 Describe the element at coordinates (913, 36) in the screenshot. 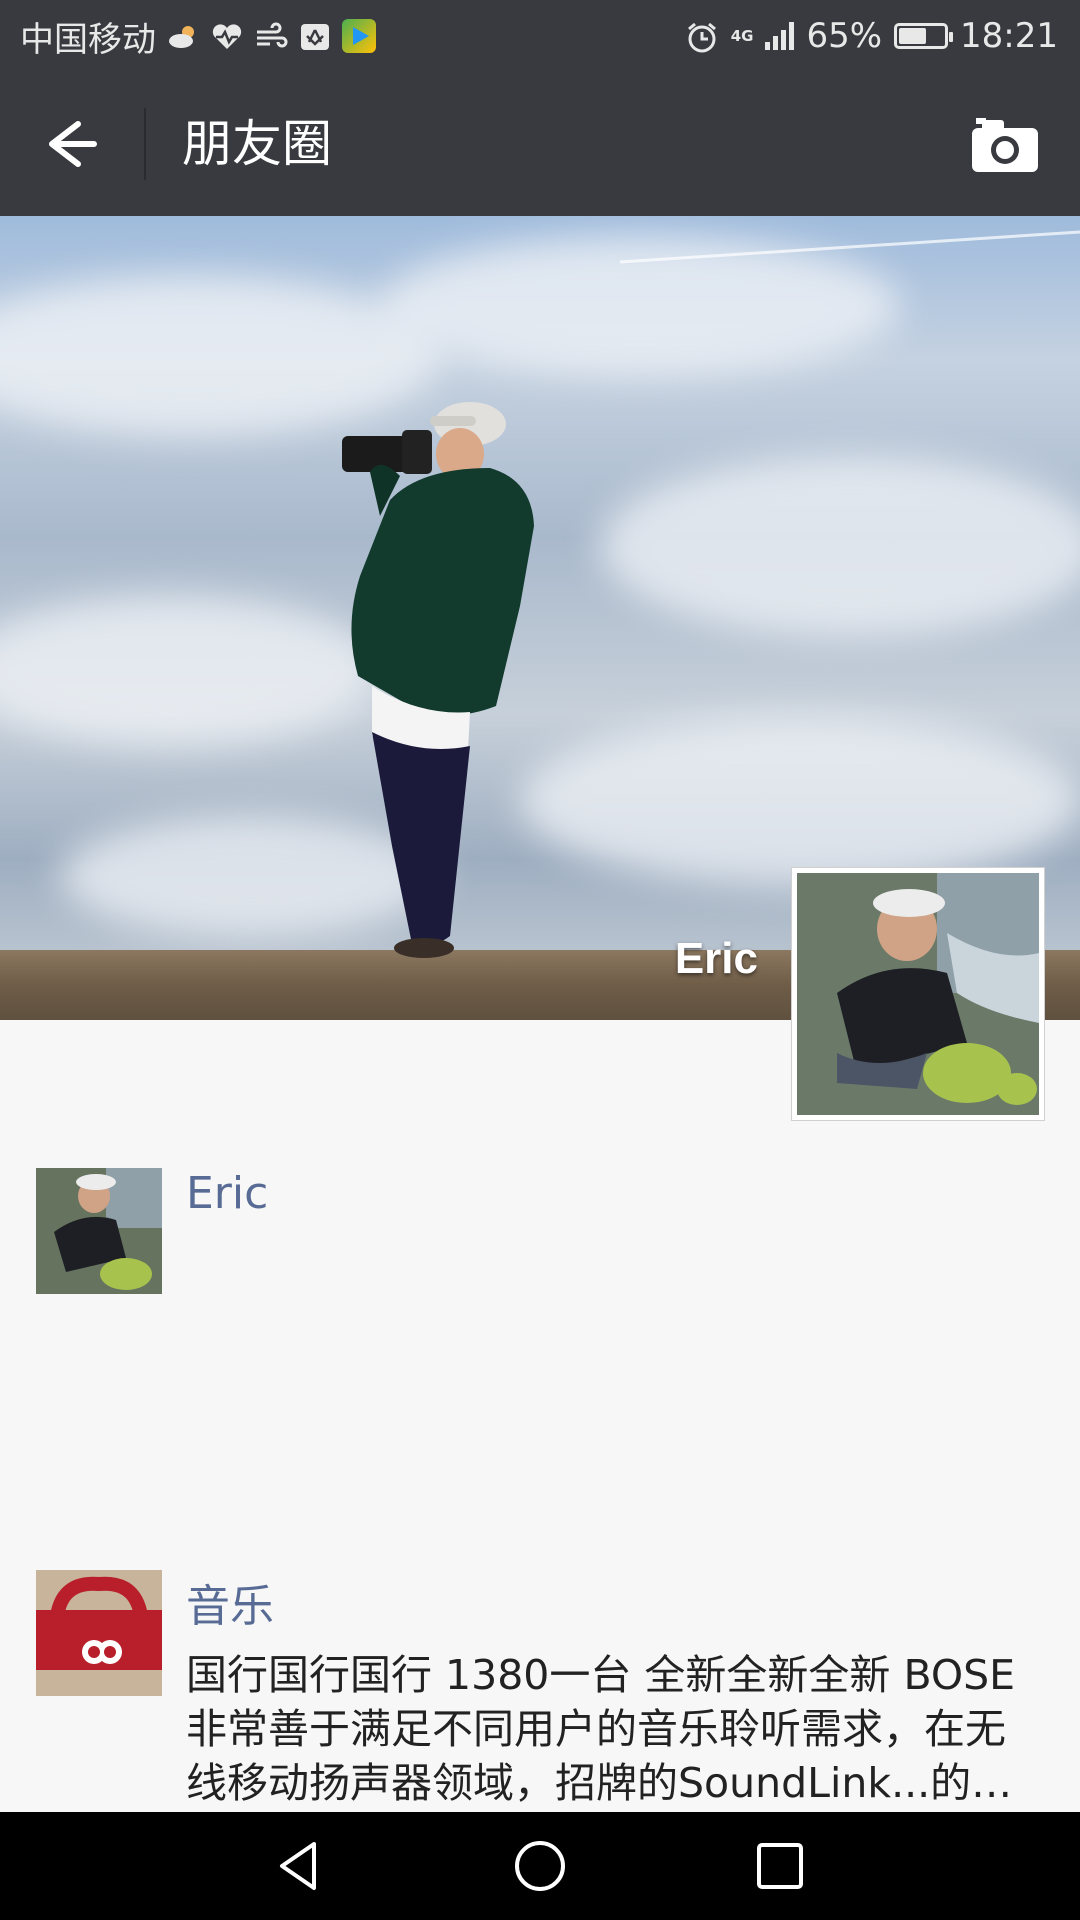

I see `battery-level-fill` at that location.